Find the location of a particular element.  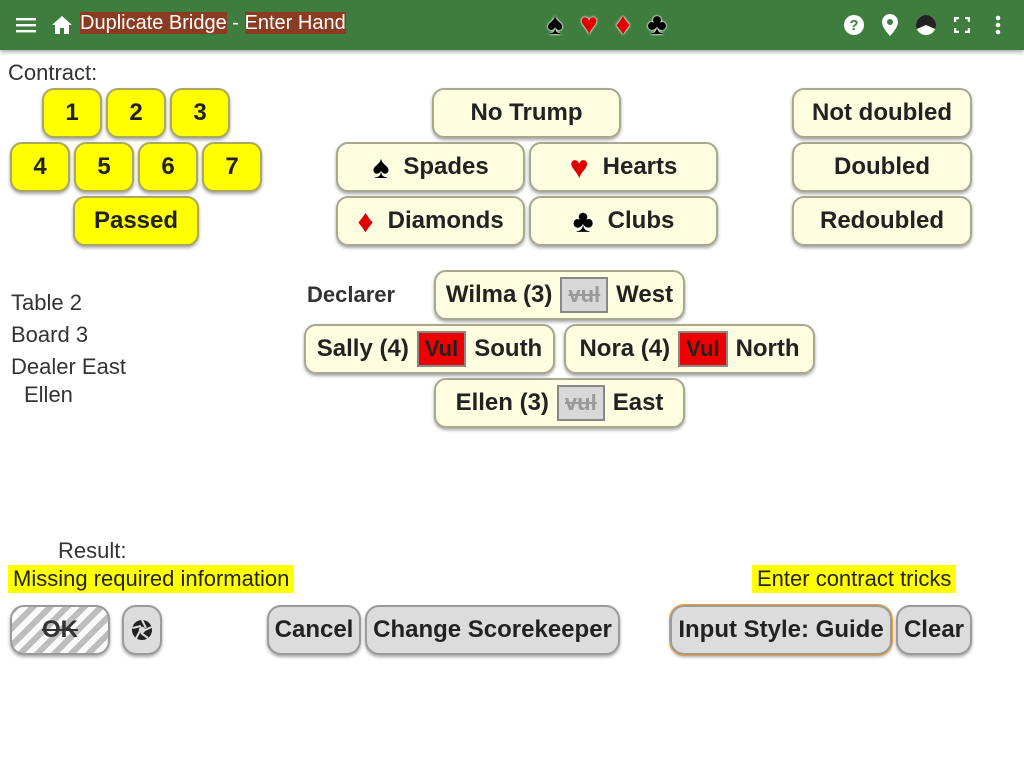

clubs-button: ♣ Clubs is located at coordinates (623, 221).